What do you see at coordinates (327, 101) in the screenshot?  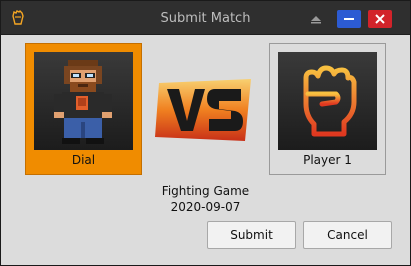 I see `fist-icon` at bounding box center [327, 101].